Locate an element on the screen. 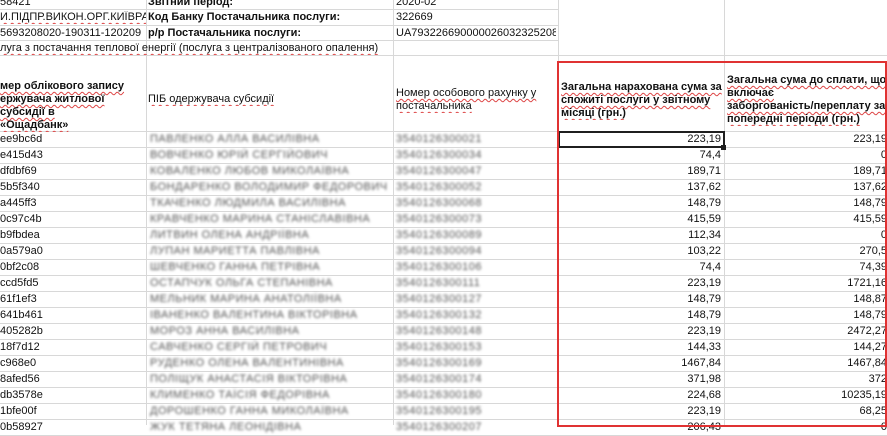 This screenshot has width=887, height=436. record-id-cell: ccd5fd5 is located at coordinates (72, 283).